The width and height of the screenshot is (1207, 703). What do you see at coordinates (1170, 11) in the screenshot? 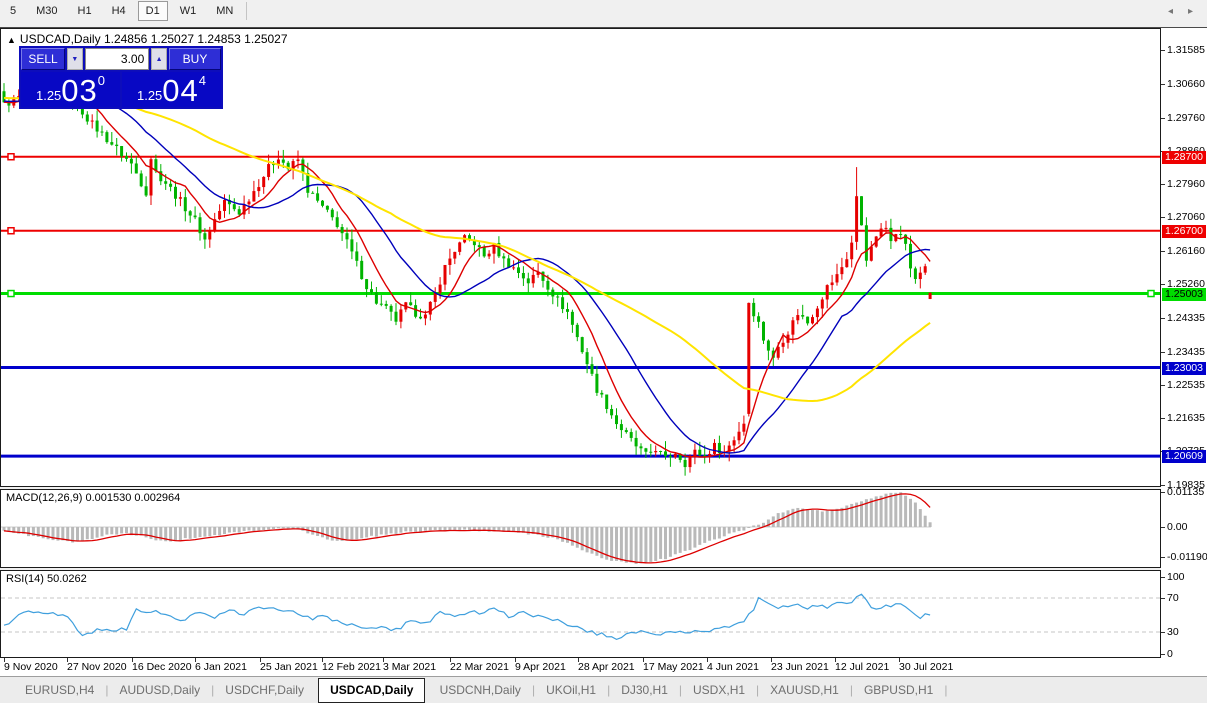
I see `tab-scroll-left-icon: ◂` at bounding box center [1170, 11].